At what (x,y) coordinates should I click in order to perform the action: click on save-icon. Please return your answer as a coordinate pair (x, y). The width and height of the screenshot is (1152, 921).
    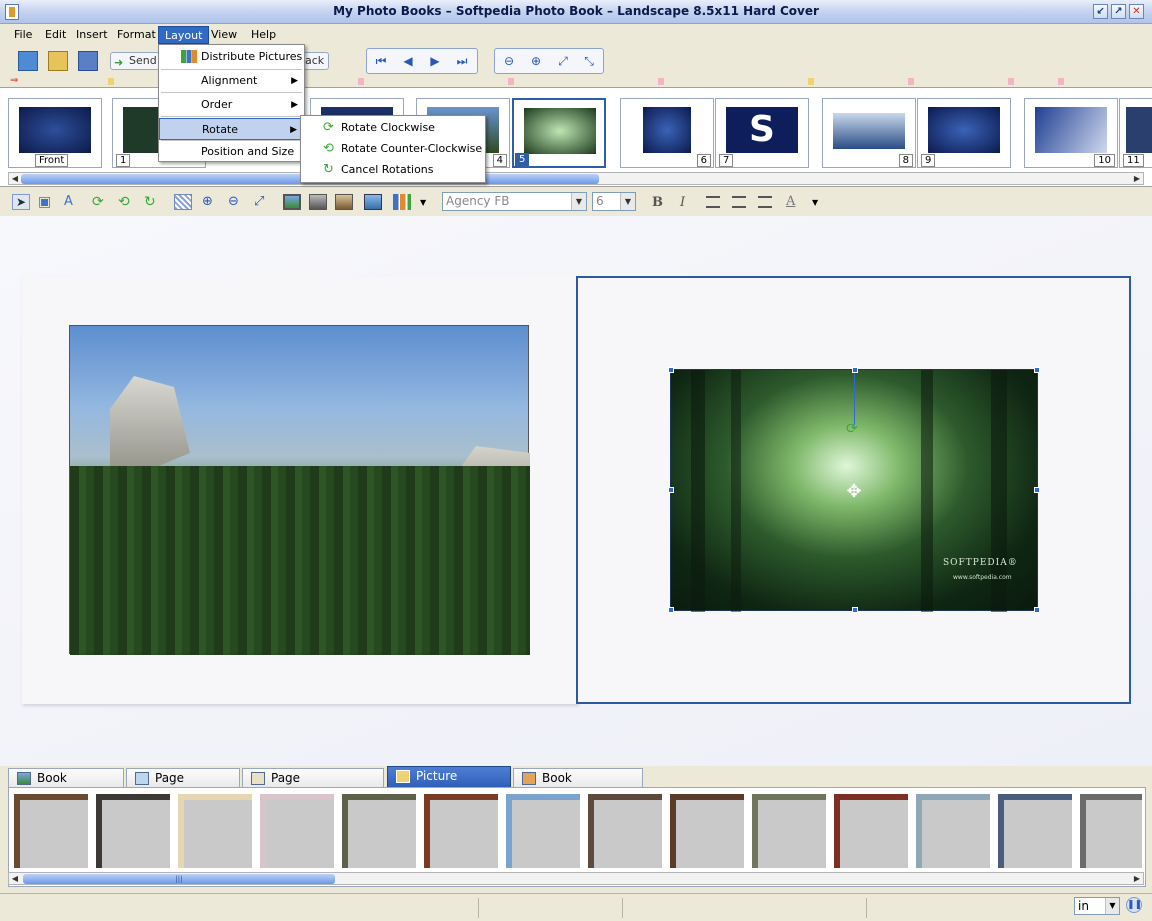
    Looking at the image, I should click on (88, 61).